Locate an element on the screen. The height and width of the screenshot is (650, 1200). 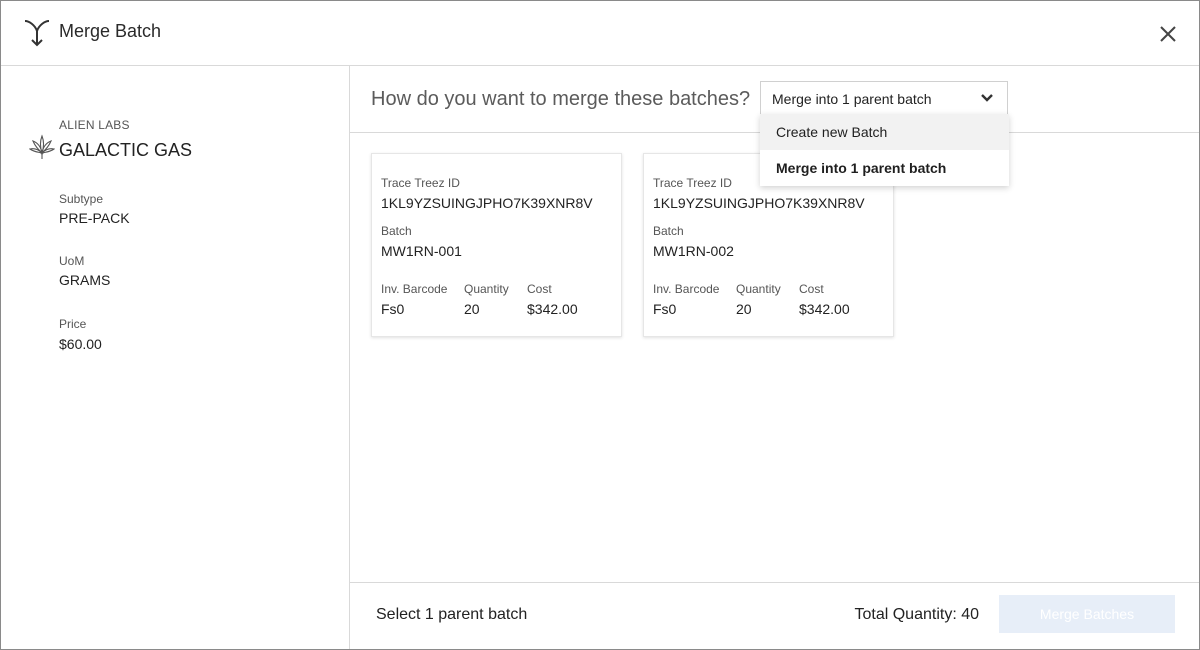
chevron-down-icon is located at coordinates (987, 98).